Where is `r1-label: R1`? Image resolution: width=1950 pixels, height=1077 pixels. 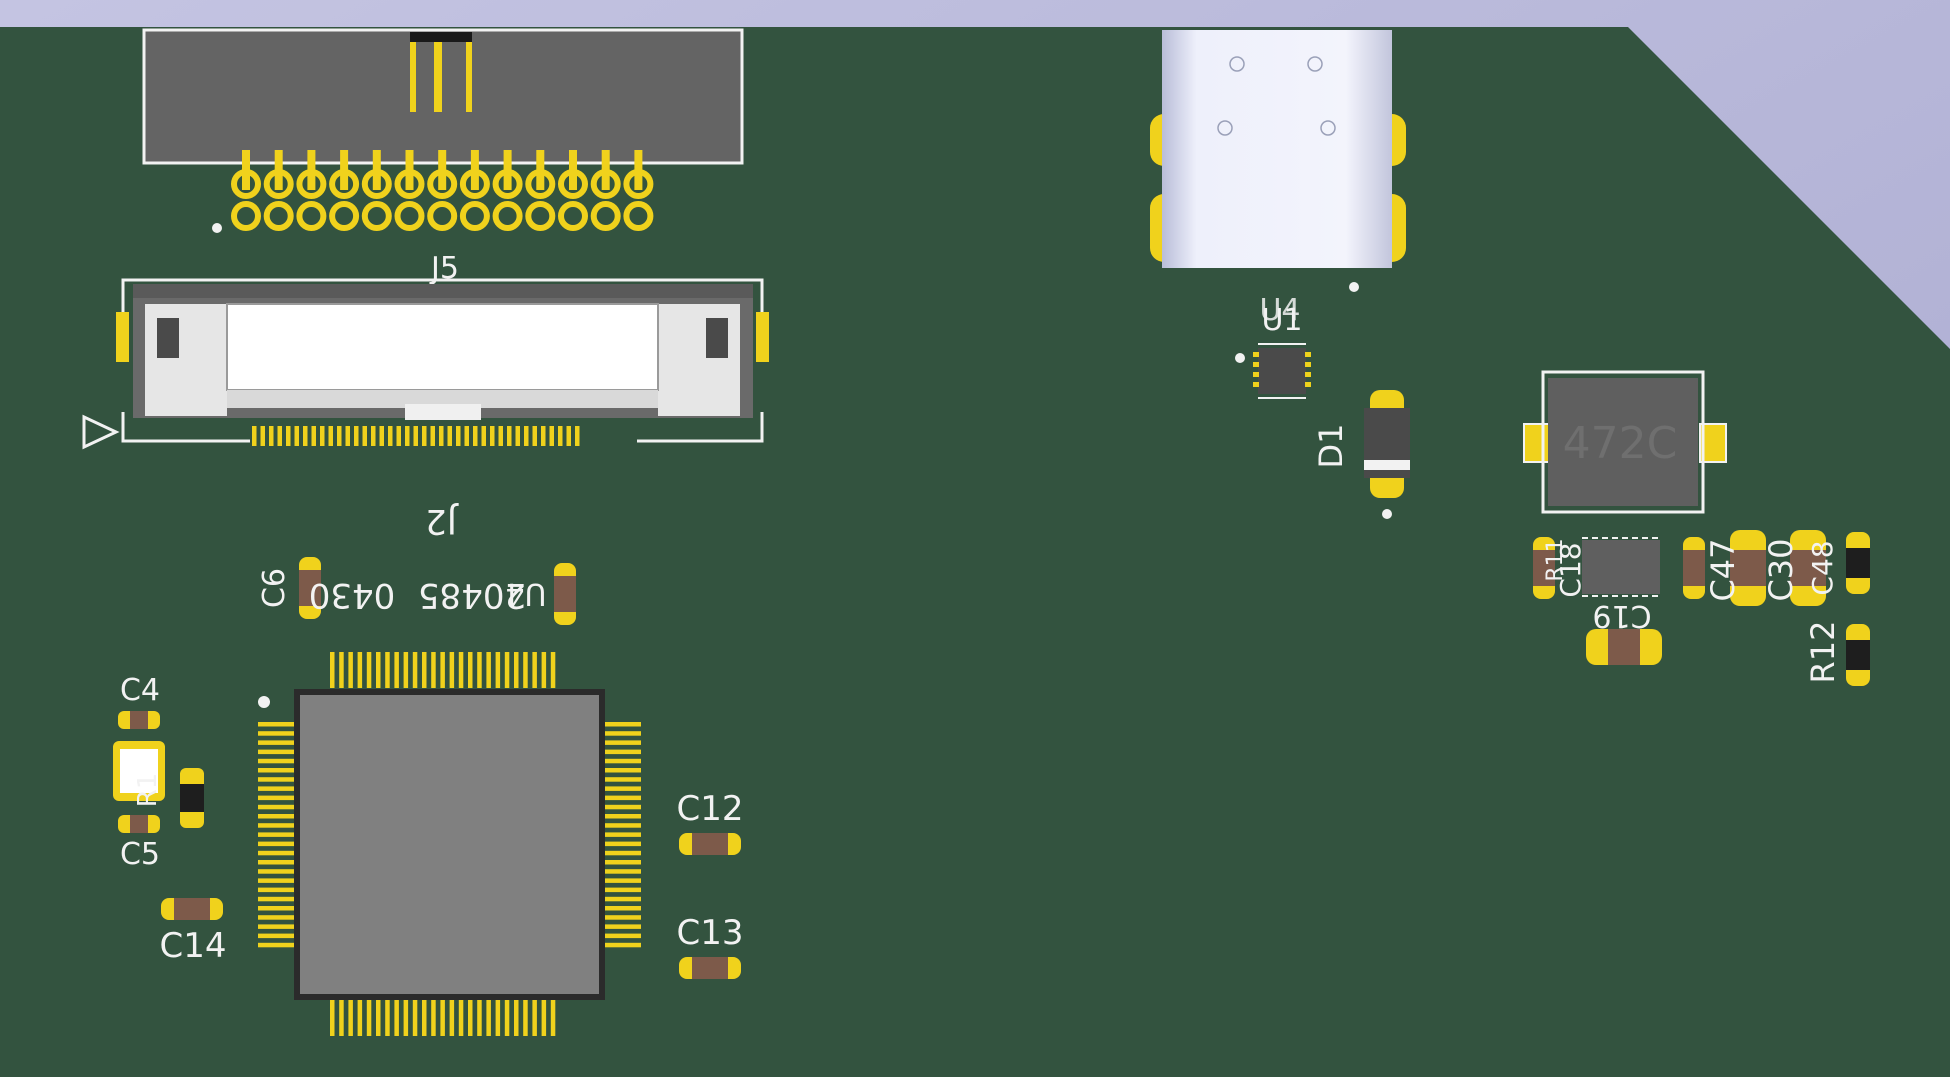 r1-label: R1 is located at coordinates (148, 790).